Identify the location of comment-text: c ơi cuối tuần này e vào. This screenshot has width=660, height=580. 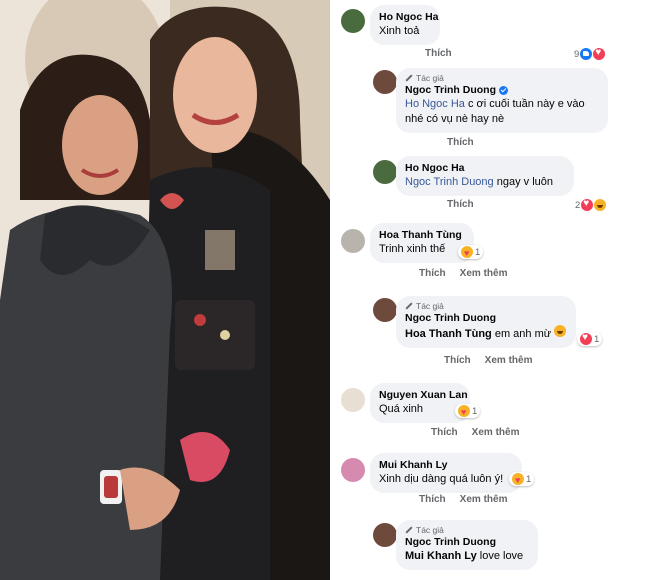
(524, 104).